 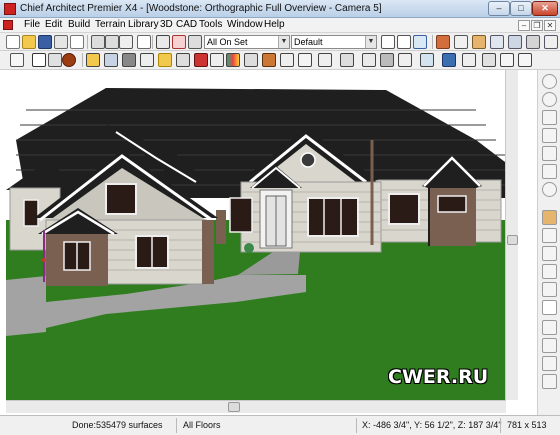 What do you see at coordinates (525, 60) in the screenshot?
I see `chevron-up-icon` at bounding box center [525, 60].